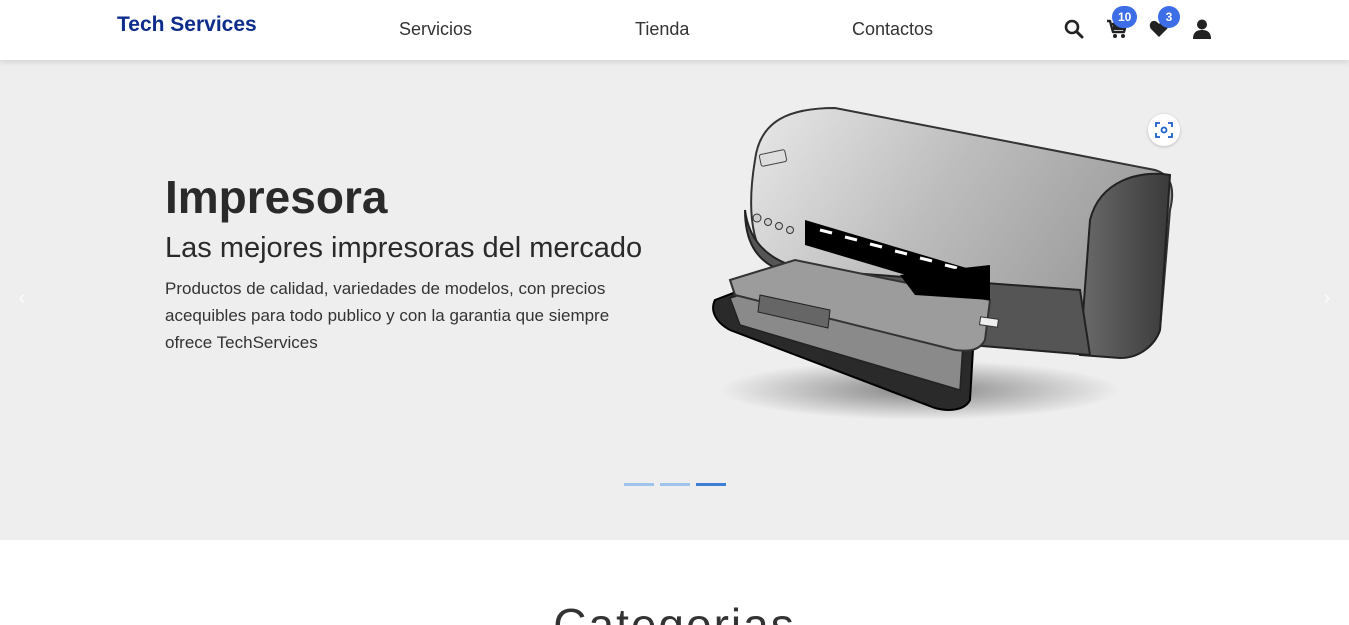 This screenshot has width=1349, height=625. Describe the element at coordinates (892, 29) in the screenshot. I see `nav-link-contactos: Contactos` at that location.